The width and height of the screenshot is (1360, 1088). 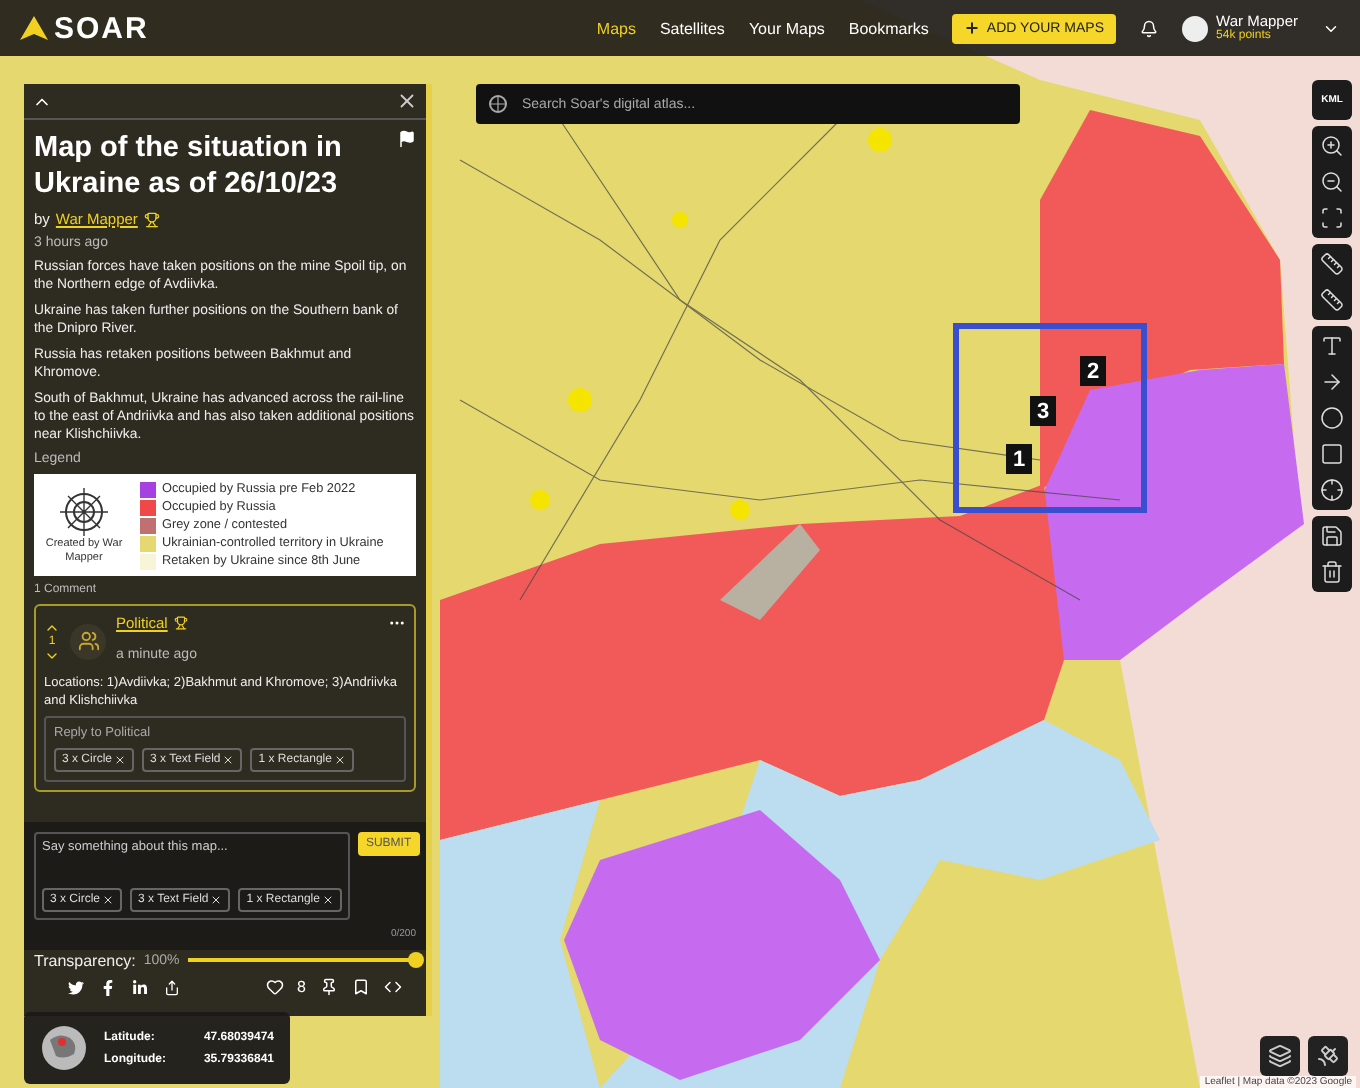 I want to click on nav-link: Bookmarks, so click(x=888, y=28).